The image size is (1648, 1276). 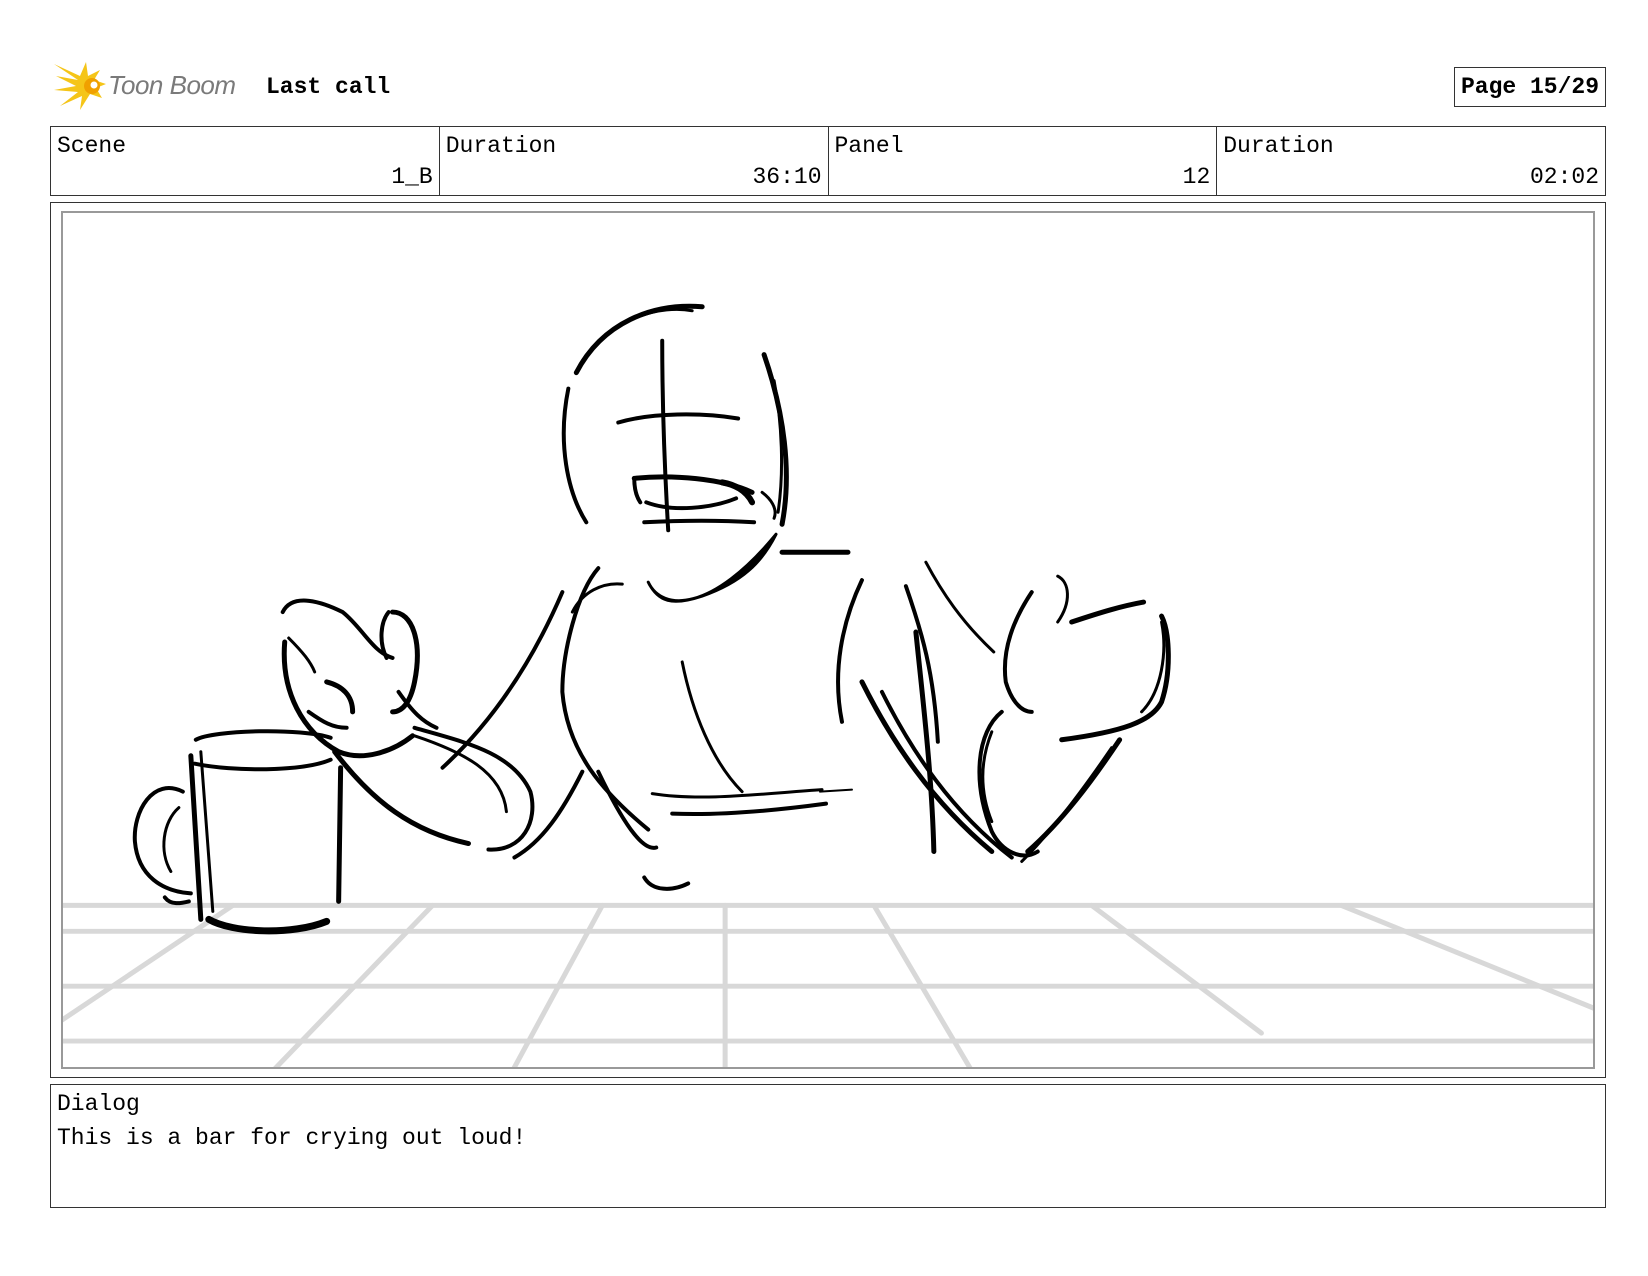 What do you see at coordinates (869, 146) in the screenshot?
I see `panel-label: Panel` at bounding box center [869, 146].